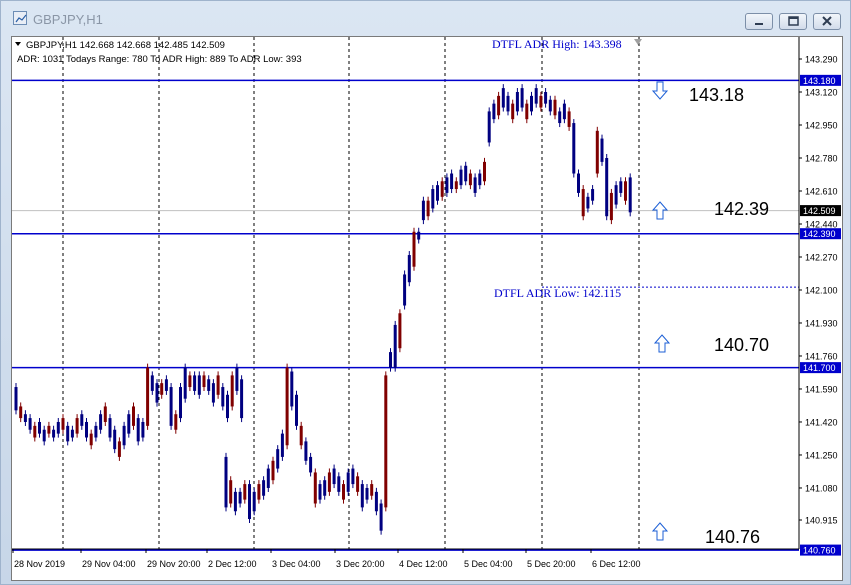 The width and height of the screenshot is (851, 585). I want to click on y-tick-label: 141.590, so click(821, 389).